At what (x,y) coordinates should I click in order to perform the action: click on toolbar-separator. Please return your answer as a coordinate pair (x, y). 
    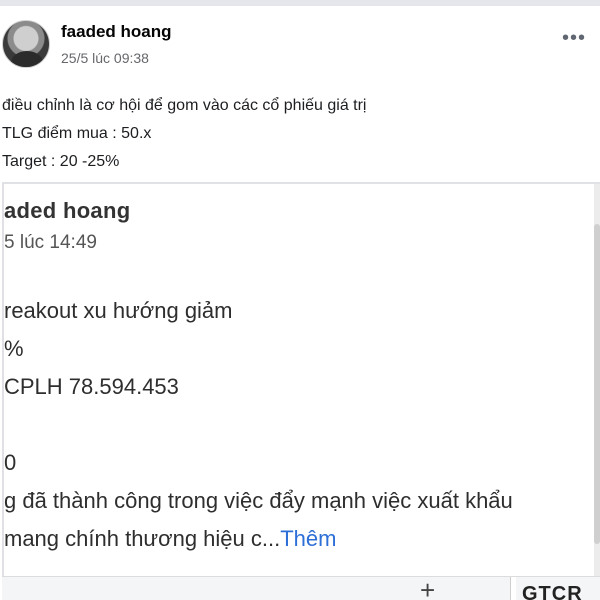
    Looking at the image, I should click on (513, 588).